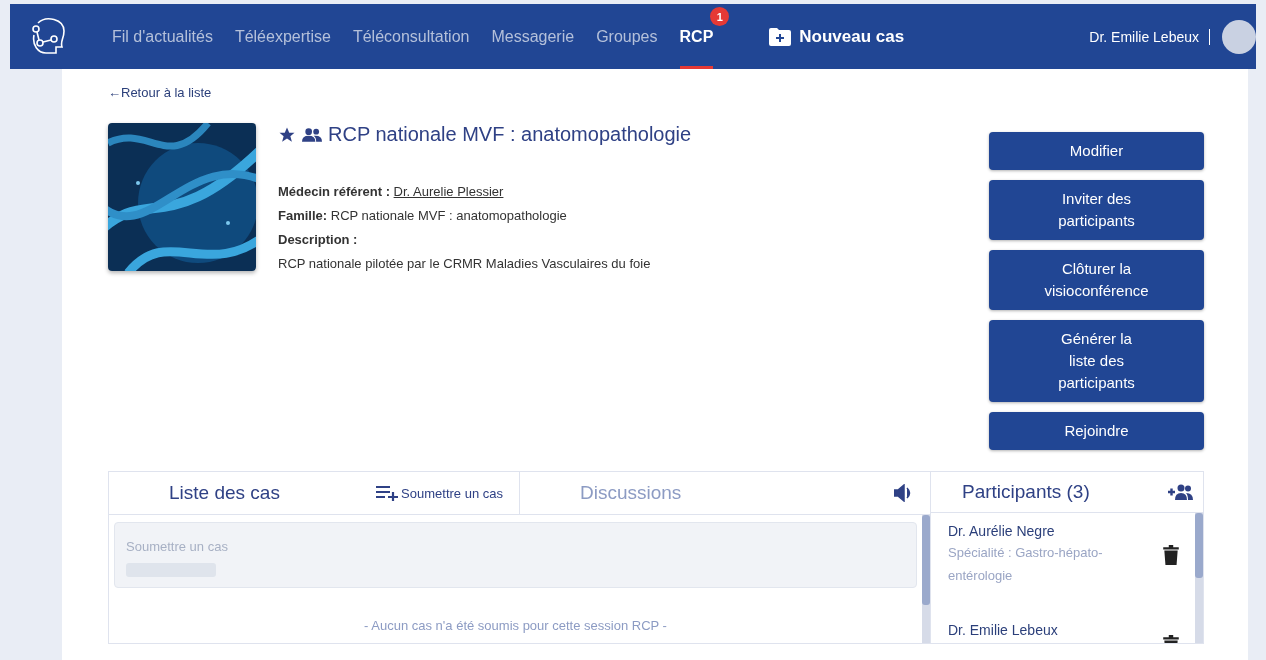 This screenshot has width=1266, height=660. What do you see at coordinates (1096, 151) in the screenshot?
I see `action-button: Modifier` at bounding box center [1096, 151].